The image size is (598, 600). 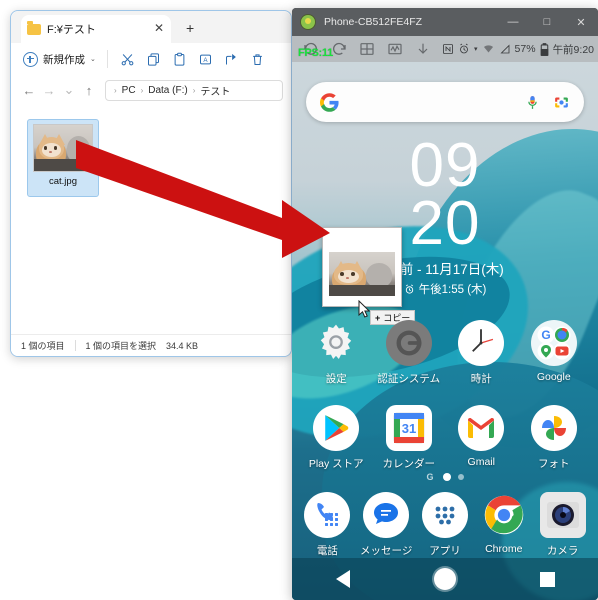 I want to click on explorer-toolbar: 新規作成 ⌄ A, so click(x=151, y=59).